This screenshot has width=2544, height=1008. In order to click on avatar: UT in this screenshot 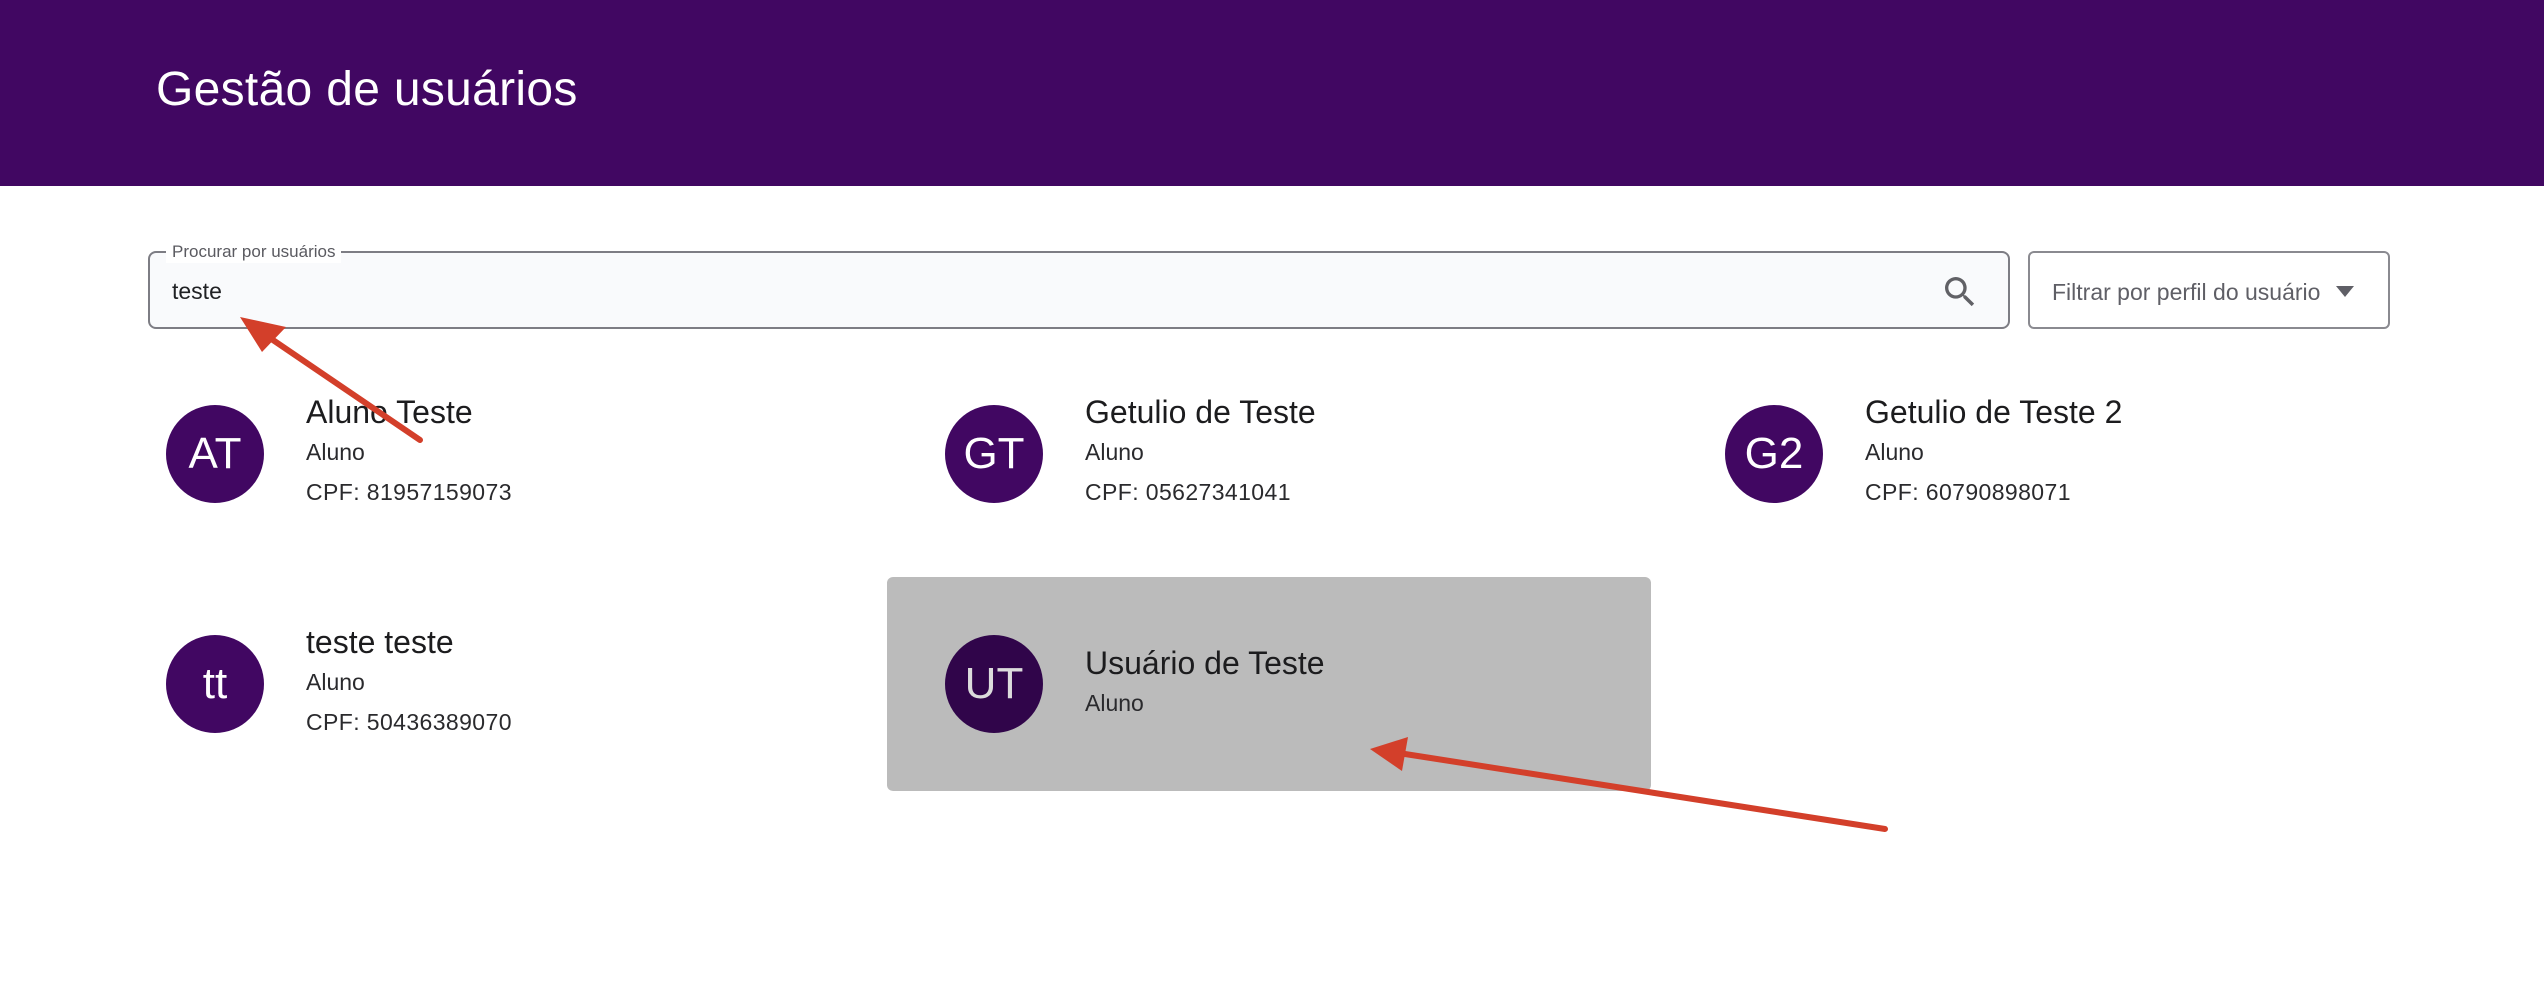, I will do `click(994, 684)`.